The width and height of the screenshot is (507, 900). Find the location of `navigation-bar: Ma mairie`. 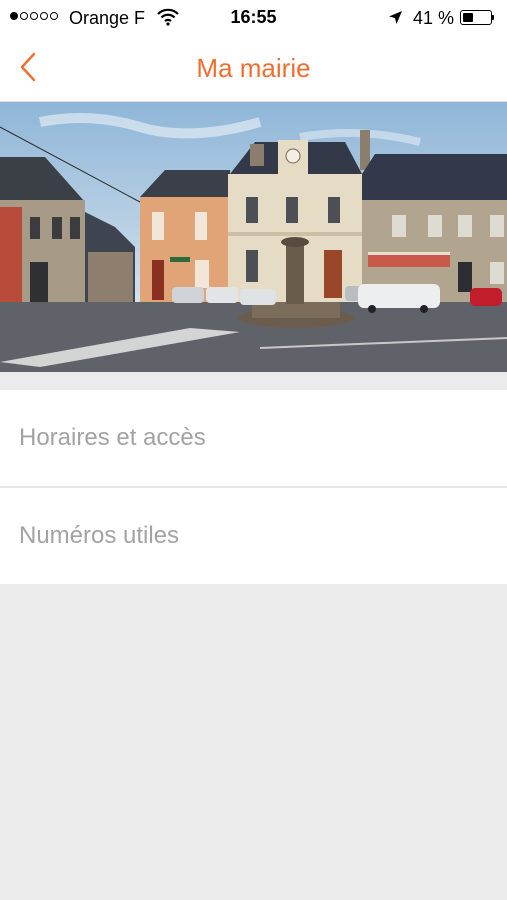

navigation-bar: Ma mairie is located at coordinates (253, 69).